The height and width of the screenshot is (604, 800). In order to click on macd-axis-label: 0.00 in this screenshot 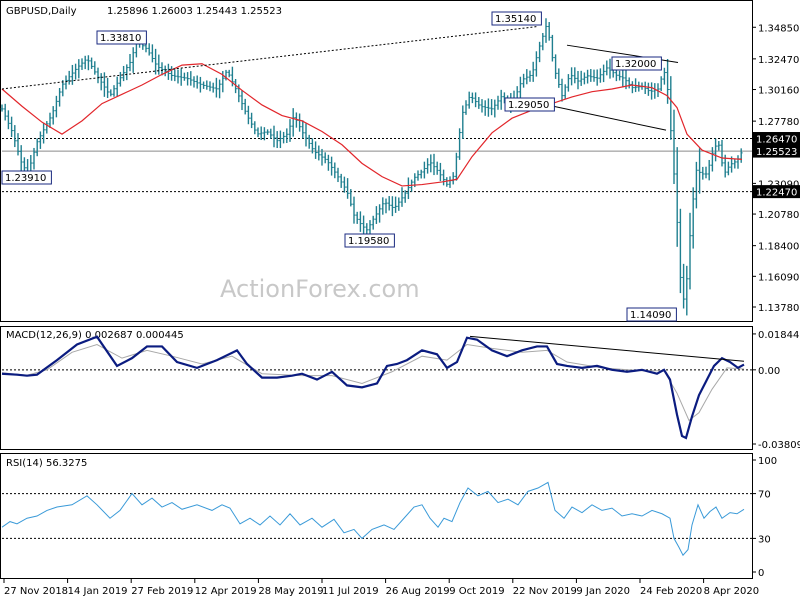, I will do `click(769, 371)`.